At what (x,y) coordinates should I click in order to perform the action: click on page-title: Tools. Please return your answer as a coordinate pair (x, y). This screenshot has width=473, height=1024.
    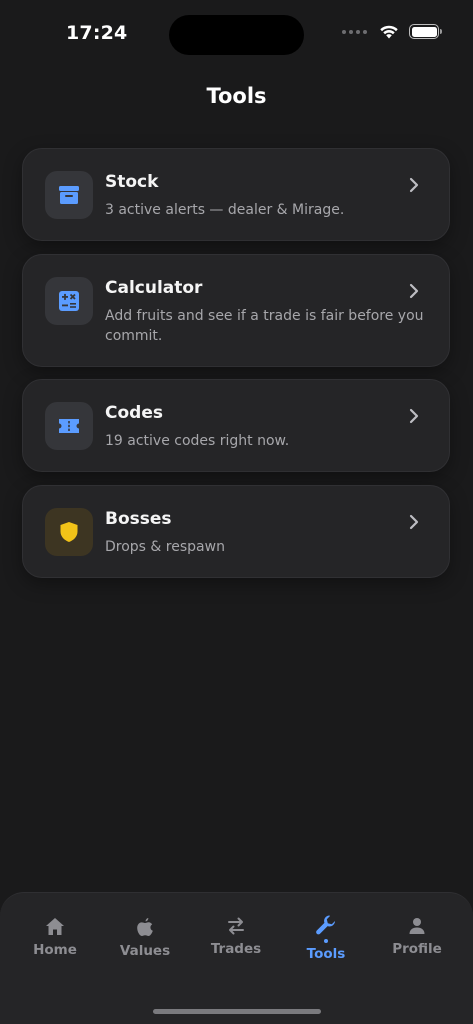
    Looking at the image, I should click on (236, 96).